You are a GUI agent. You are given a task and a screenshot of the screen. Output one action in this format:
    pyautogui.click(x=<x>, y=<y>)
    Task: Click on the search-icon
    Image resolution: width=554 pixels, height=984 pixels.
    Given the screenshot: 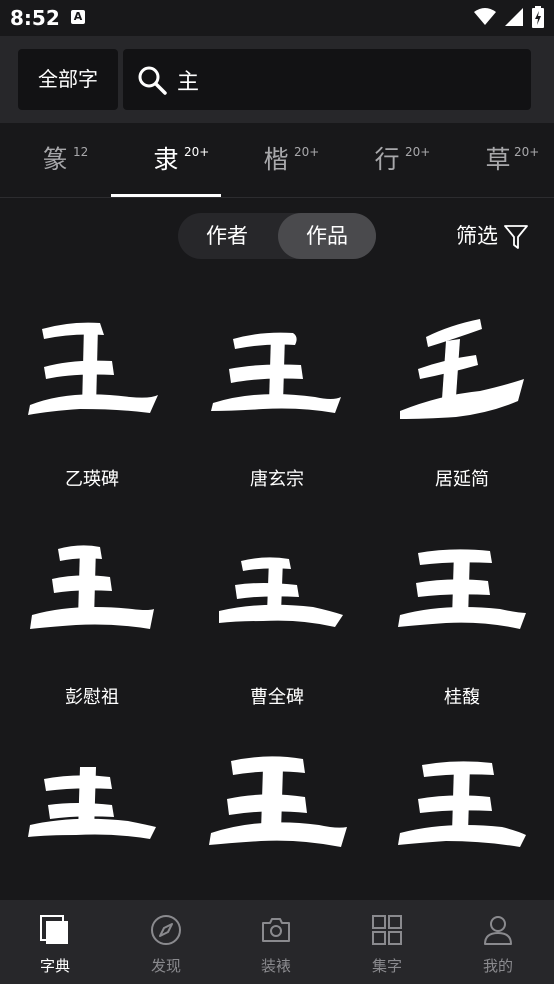 What is the action you would take?
    pyautogui.click(x=152, y=80)
    